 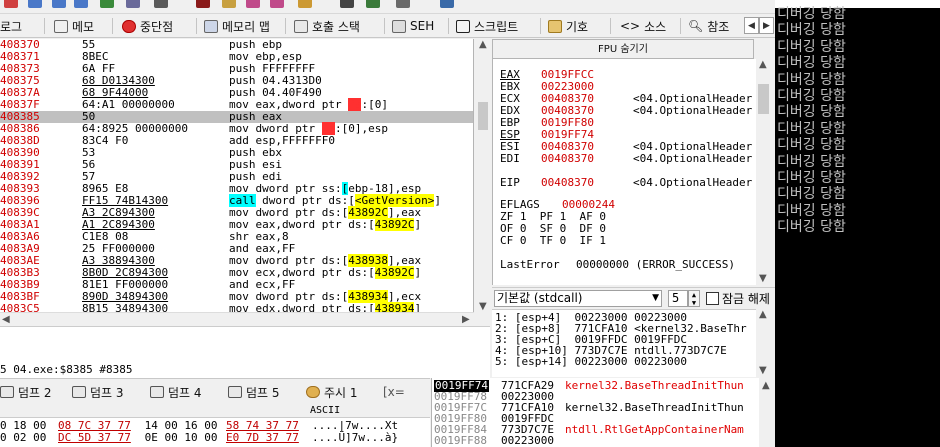 I want to click on instruction-token: 438934, so click(x=394, y=307).